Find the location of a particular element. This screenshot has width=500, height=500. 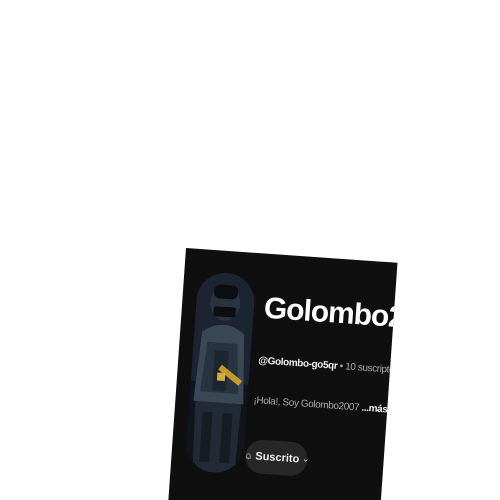

channel-avatar is located at coordinates (220, 372).